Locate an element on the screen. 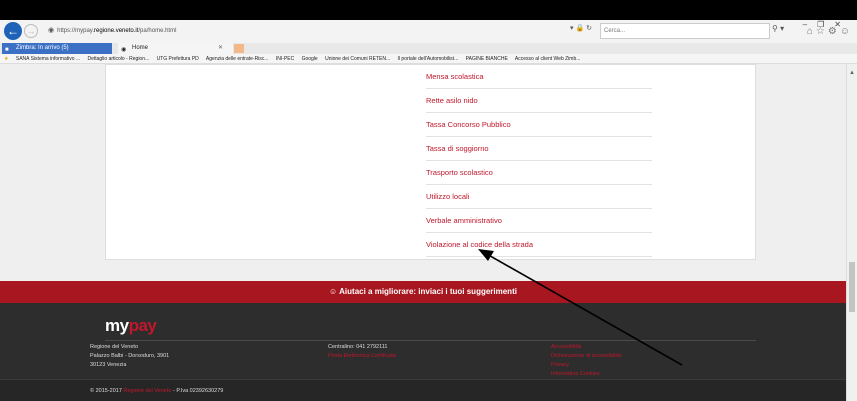  service-link: Trasporto scolastico is located at coordinates (539, 173).